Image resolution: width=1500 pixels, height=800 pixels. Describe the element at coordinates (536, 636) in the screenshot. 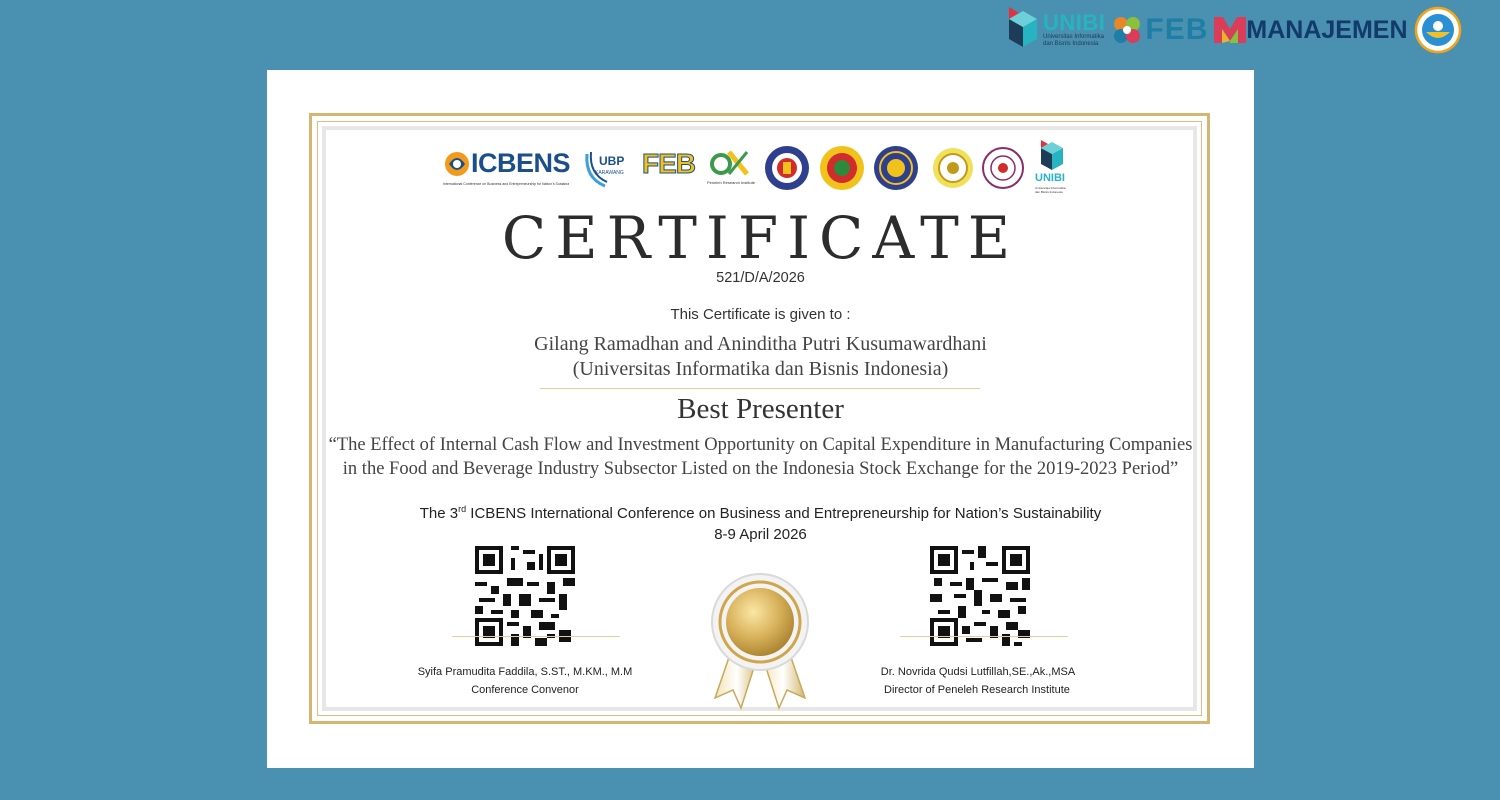

I see `signature-line-left` at that location.